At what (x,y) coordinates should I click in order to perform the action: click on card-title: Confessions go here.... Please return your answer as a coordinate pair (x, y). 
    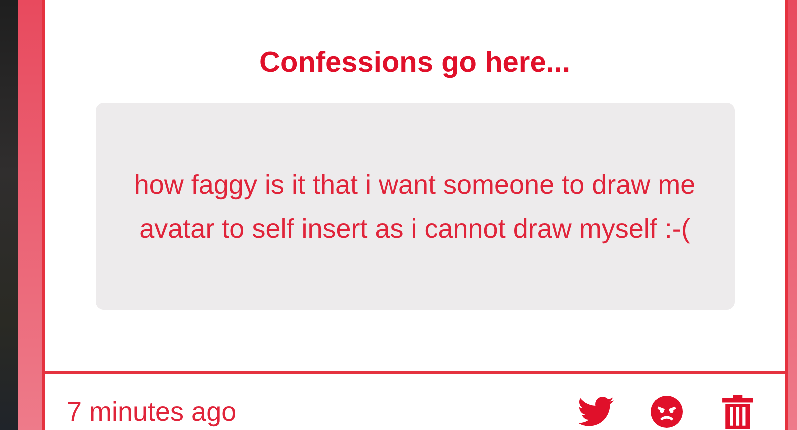
    Looking at the image, I should click on (415, 63).